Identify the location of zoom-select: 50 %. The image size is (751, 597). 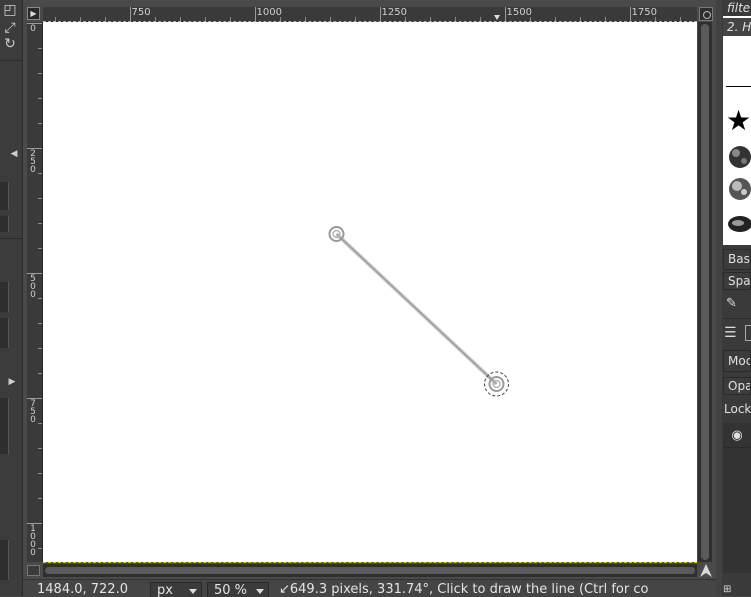
(238, 589).